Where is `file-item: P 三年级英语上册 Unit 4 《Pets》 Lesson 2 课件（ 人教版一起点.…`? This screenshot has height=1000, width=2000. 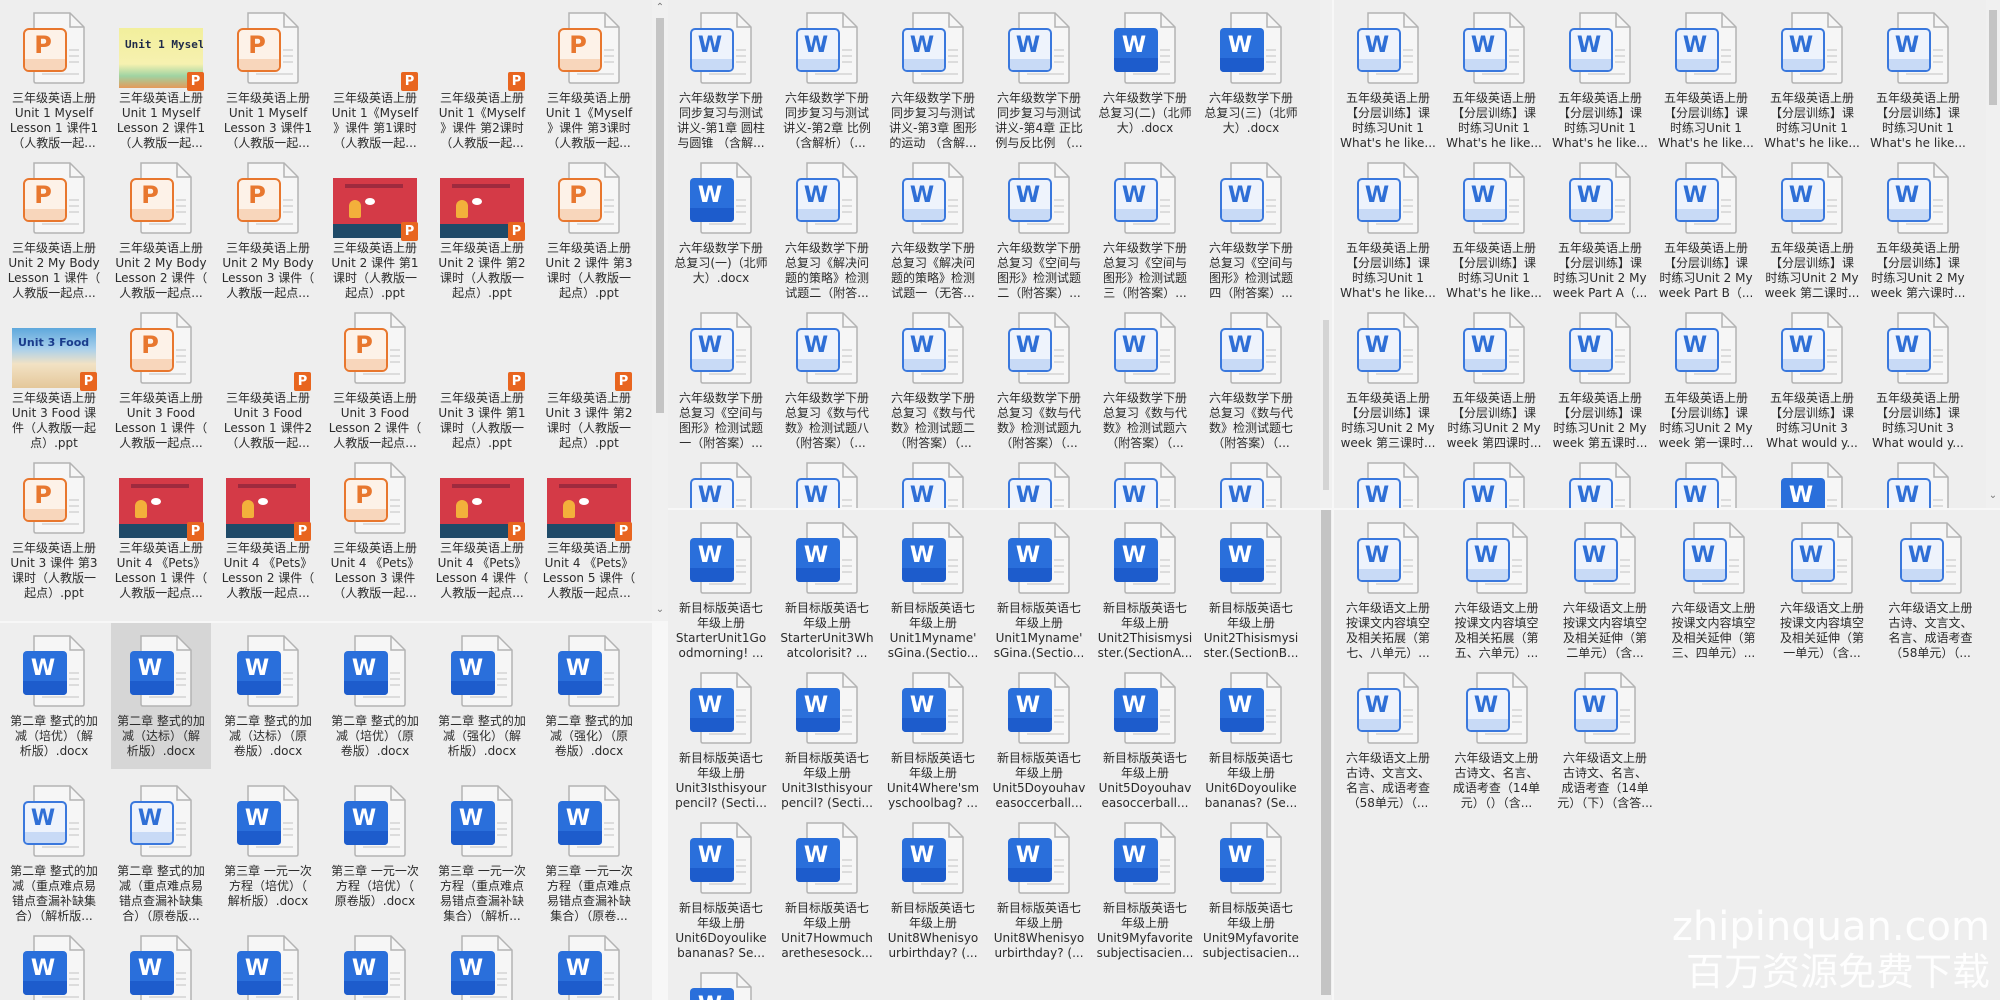 file-item: P 三年级英语上册 Unit 4 《Pets》 Lesson 2 课件（ 人教版一起点.… is located at coordinates (268, 525).